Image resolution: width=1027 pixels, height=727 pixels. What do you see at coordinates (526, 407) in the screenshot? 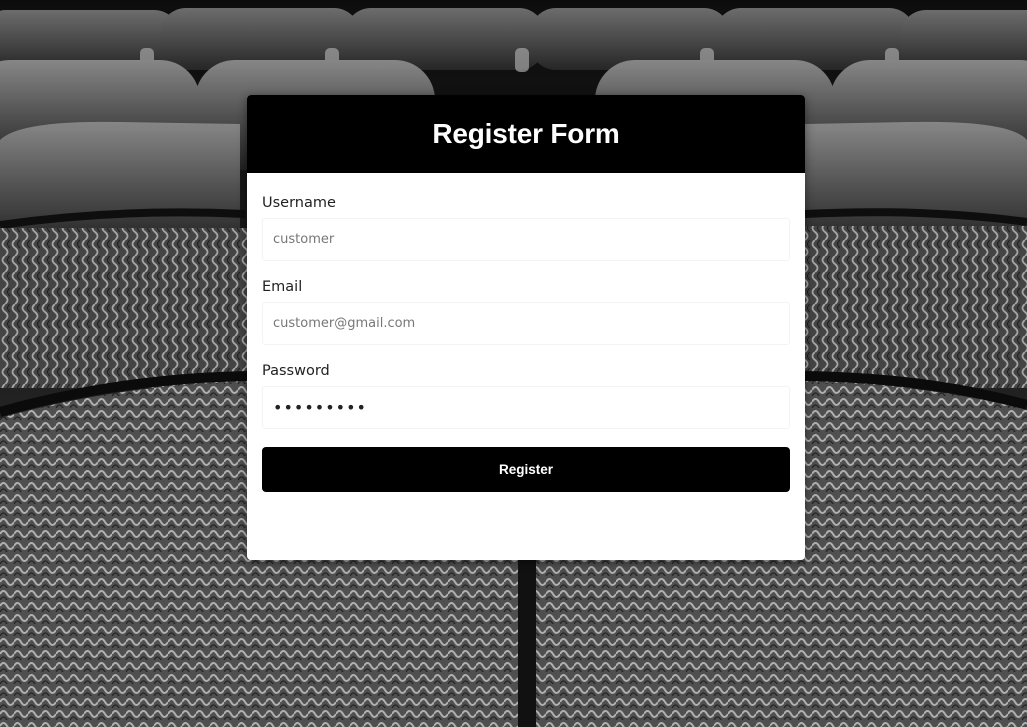
I see `password-input` at bounding box center [526, 407].